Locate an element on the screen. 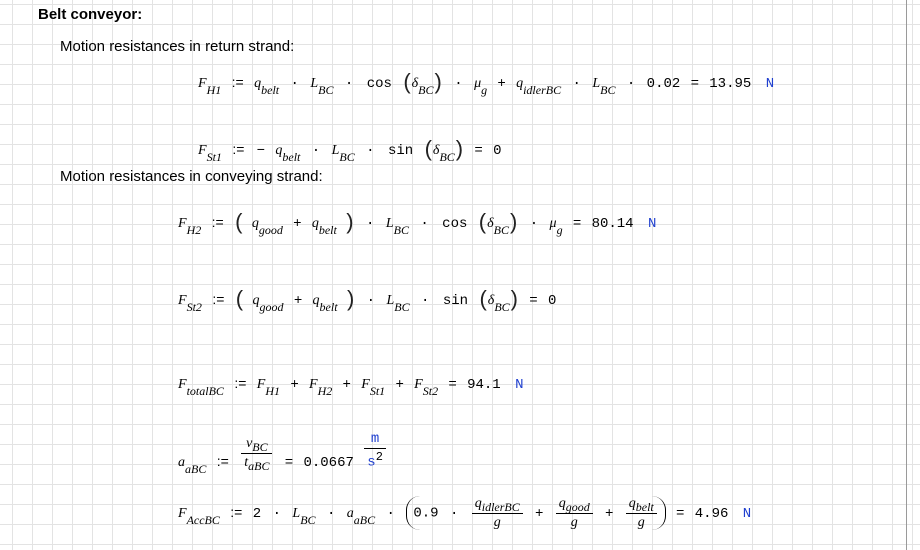  result-fst2: 0 is located at coordinates (552, 301).